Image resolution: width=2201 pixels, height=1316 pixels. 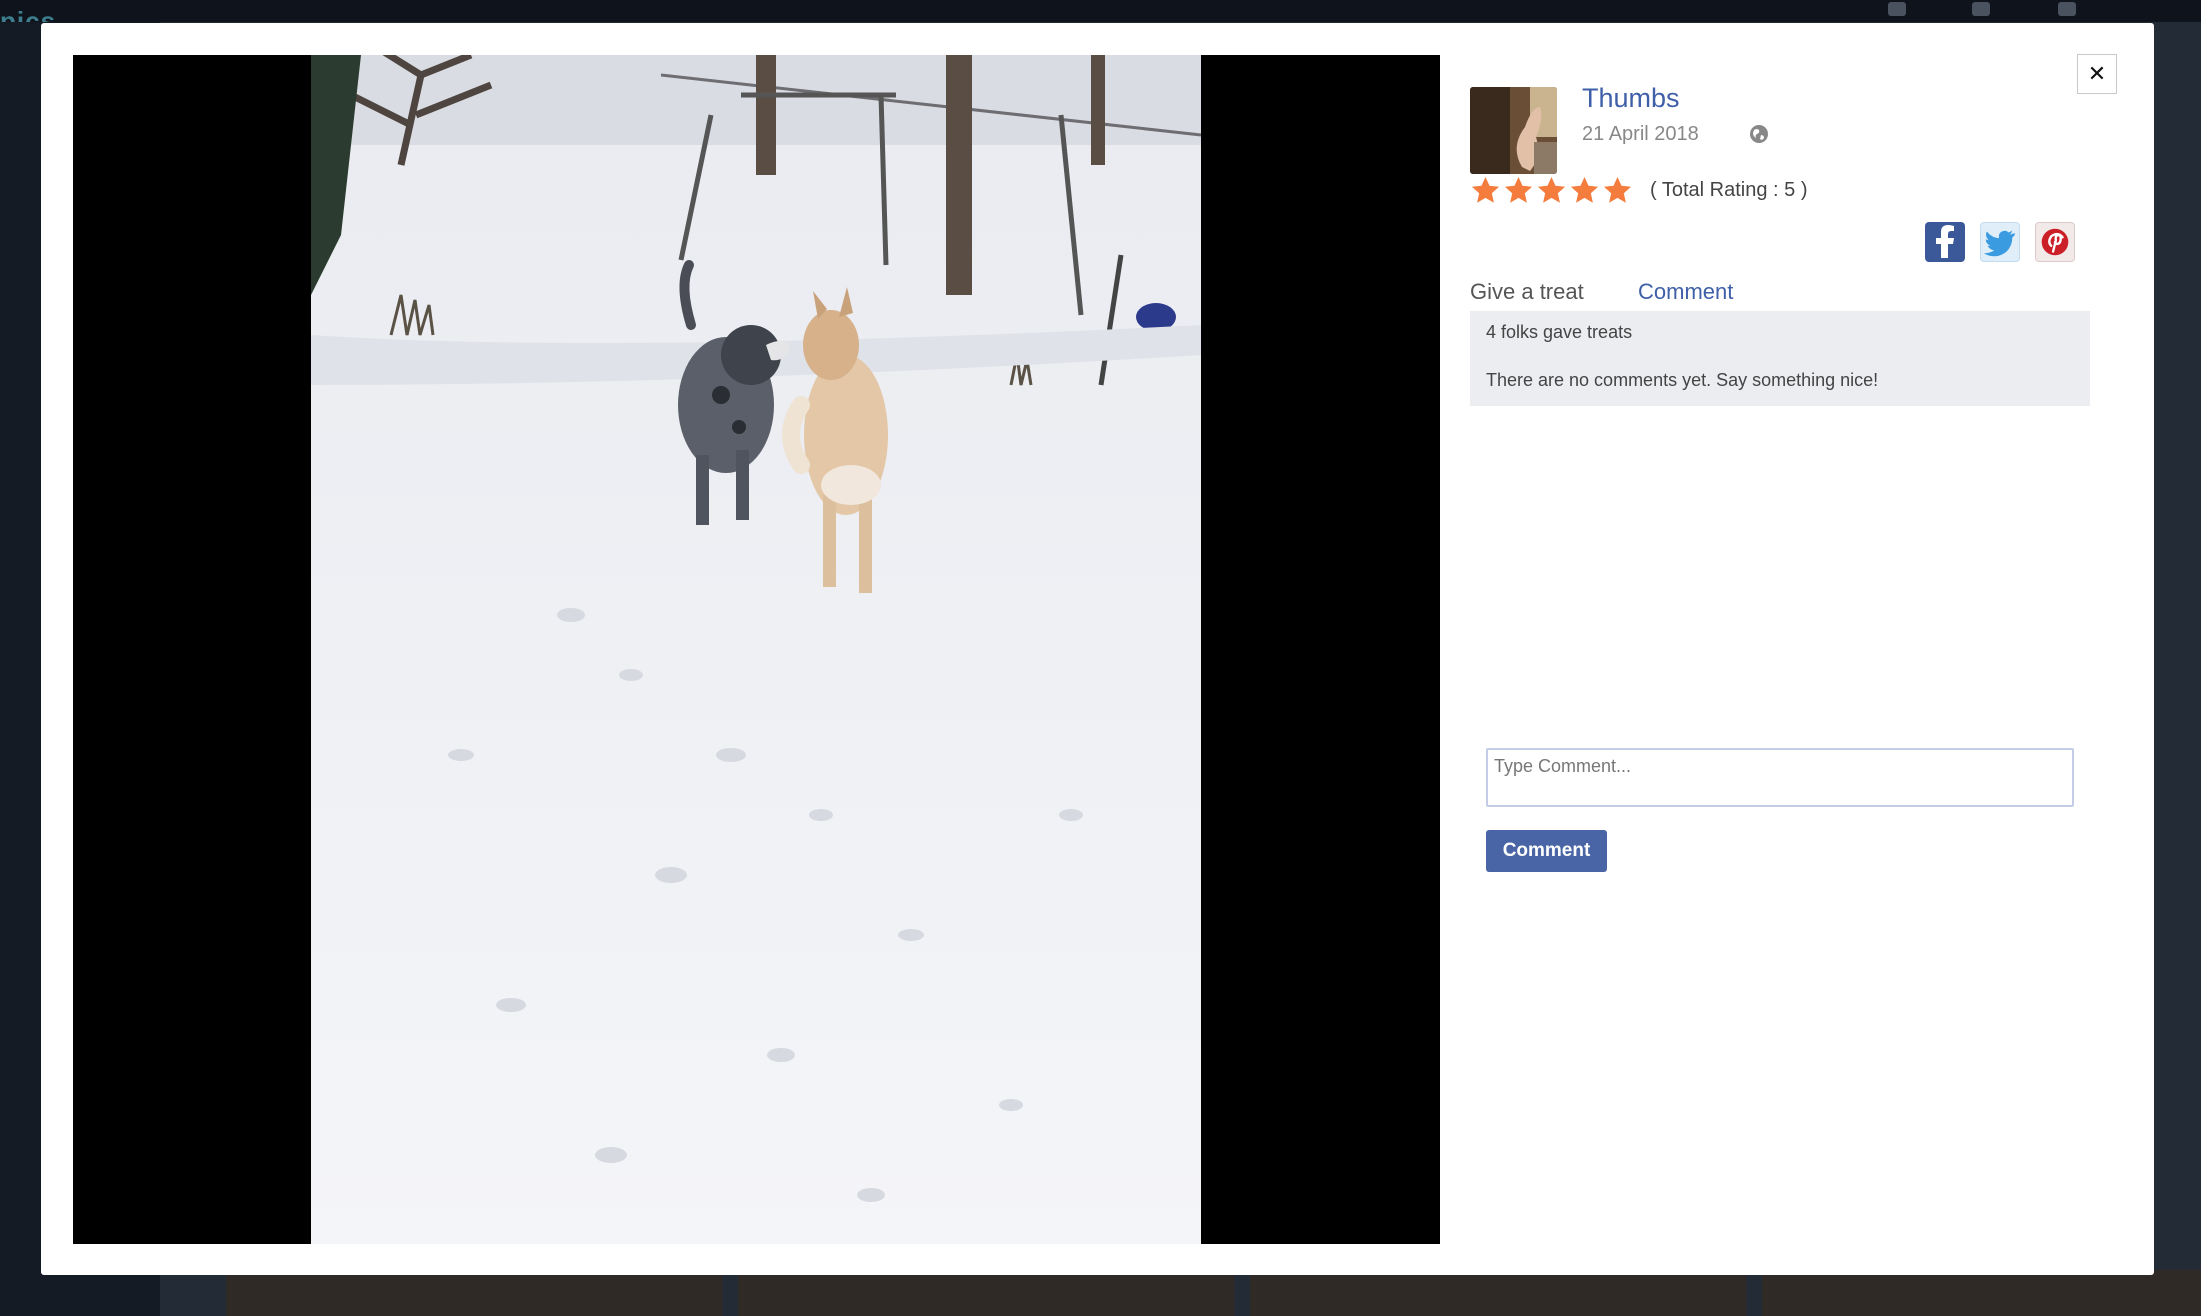 What do you see at coordinates (1945, 242) in the screenshot?
I see `facebook-share-icon` at bounding box center [1945, 242].